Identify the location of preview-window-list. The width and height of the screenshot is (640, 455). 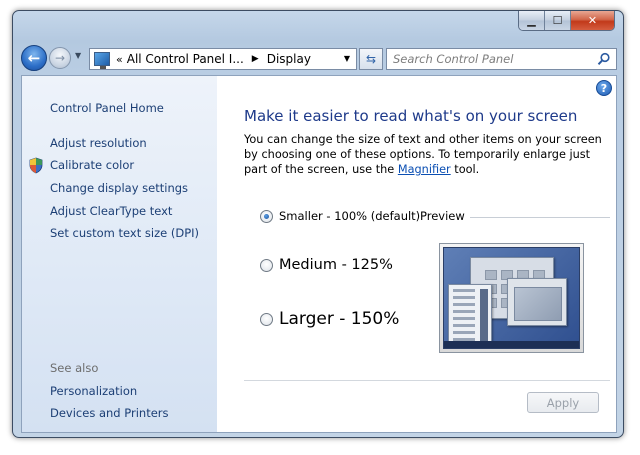
(470, 316).